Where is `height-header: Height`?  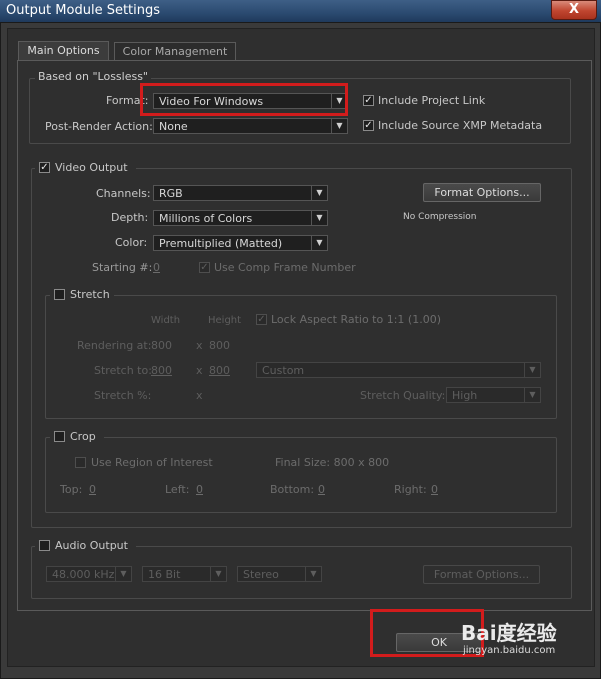
height-header: Height is located at coordinates (225, 320).